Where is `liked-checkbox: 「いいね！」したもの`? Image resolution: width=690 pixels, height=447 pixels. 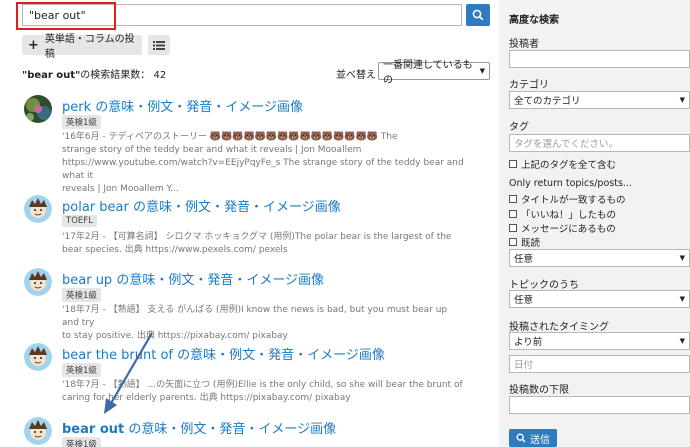 liked-checkbox: 「いいね！」したもの is located at coordinates (562, 214).